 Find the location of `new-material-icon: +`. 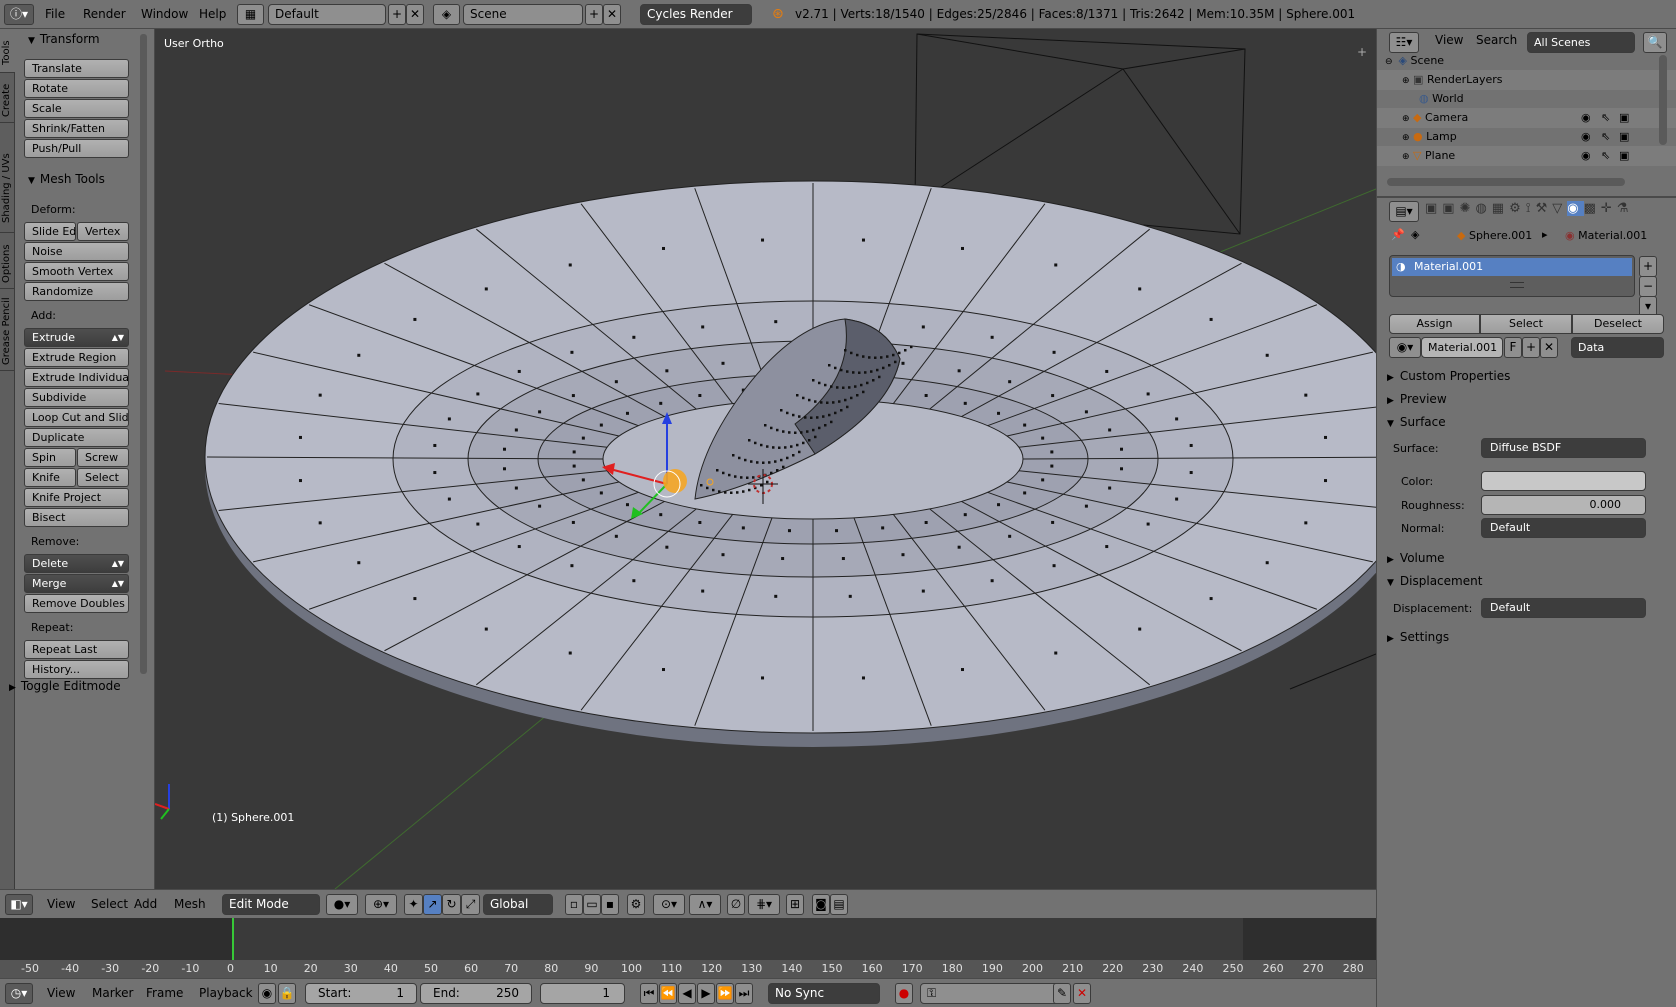

new-material-icon: + is located at coordinates (1531, 347).